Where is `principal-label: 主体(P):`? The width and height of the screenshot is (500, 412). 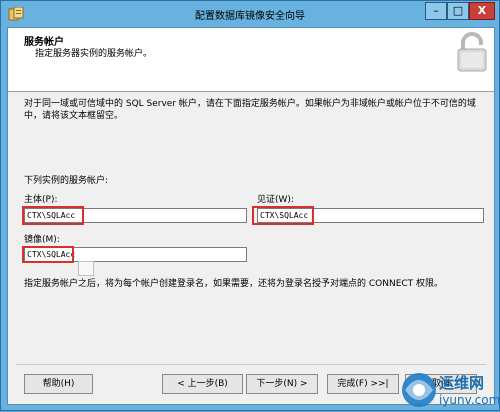 principal-label: 主体(P): is located at coordinates (41, 200).